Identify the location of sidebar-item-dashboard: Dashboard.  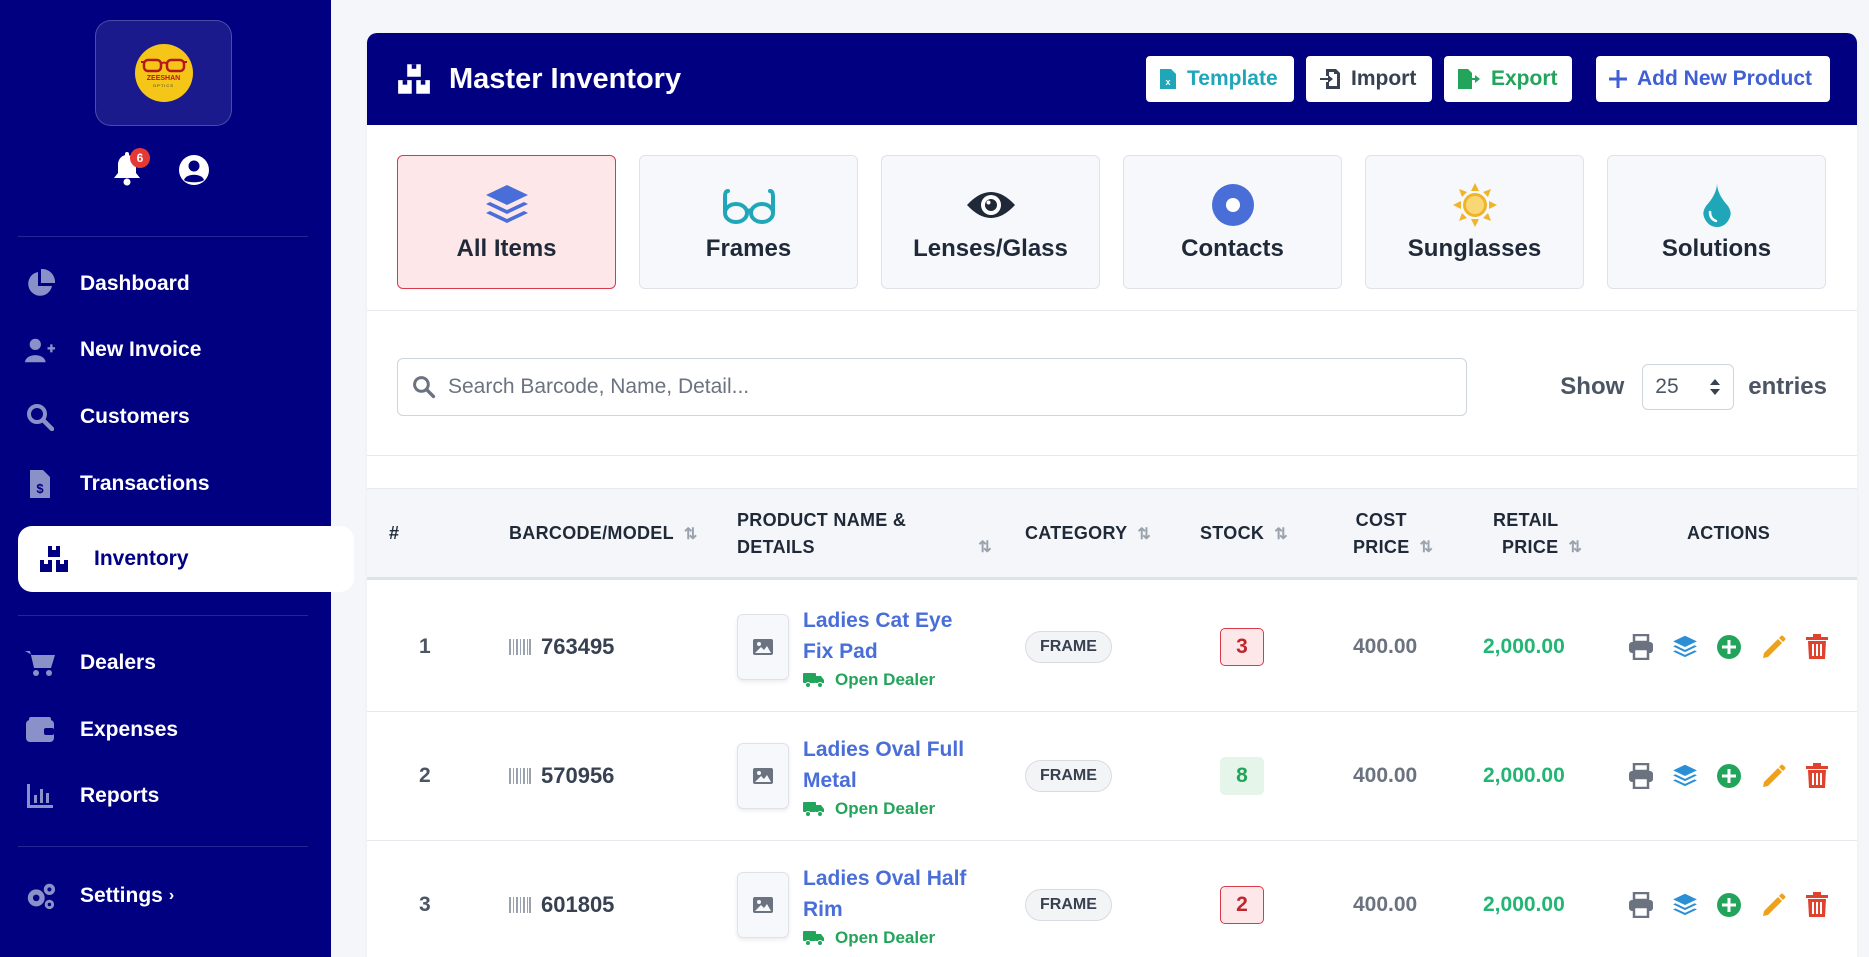
(186, 284).